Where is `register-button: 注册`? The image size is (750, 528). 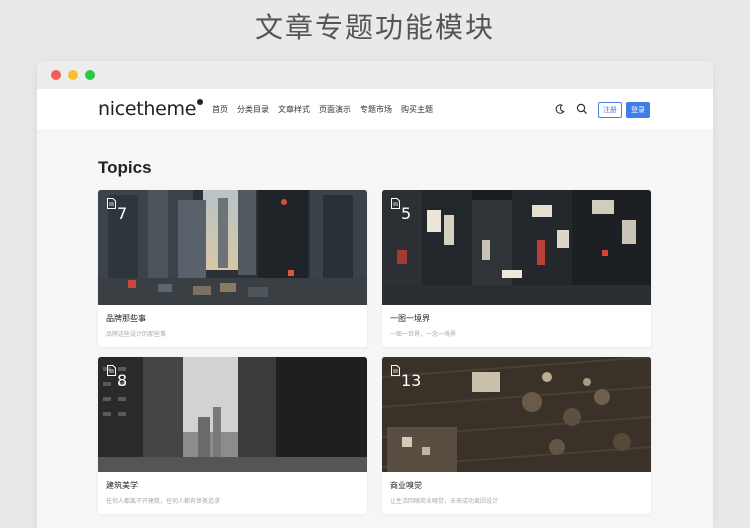 register-button: 注册 is located at coordinates (610, 110).